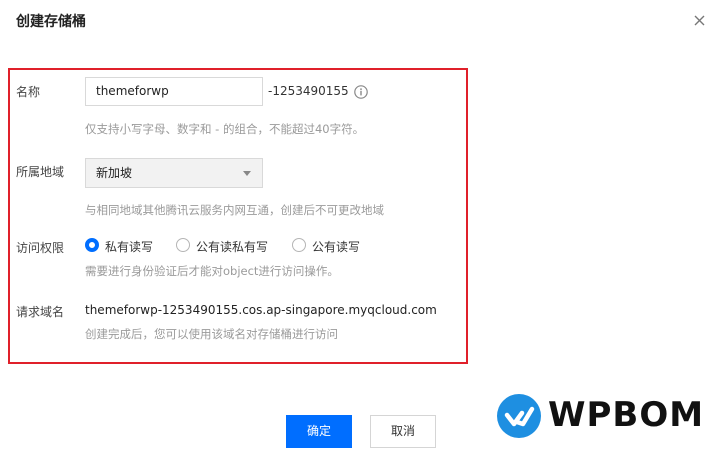 This screenshot has height=461, width=717. I want to click on region-label: 所属地域, so click(40, 172).